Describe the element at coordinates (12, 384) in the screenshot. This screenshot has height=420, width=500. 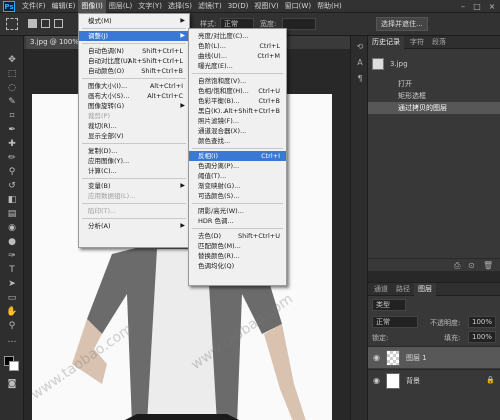
I see `quick-mask-icon: ◙` at that location.